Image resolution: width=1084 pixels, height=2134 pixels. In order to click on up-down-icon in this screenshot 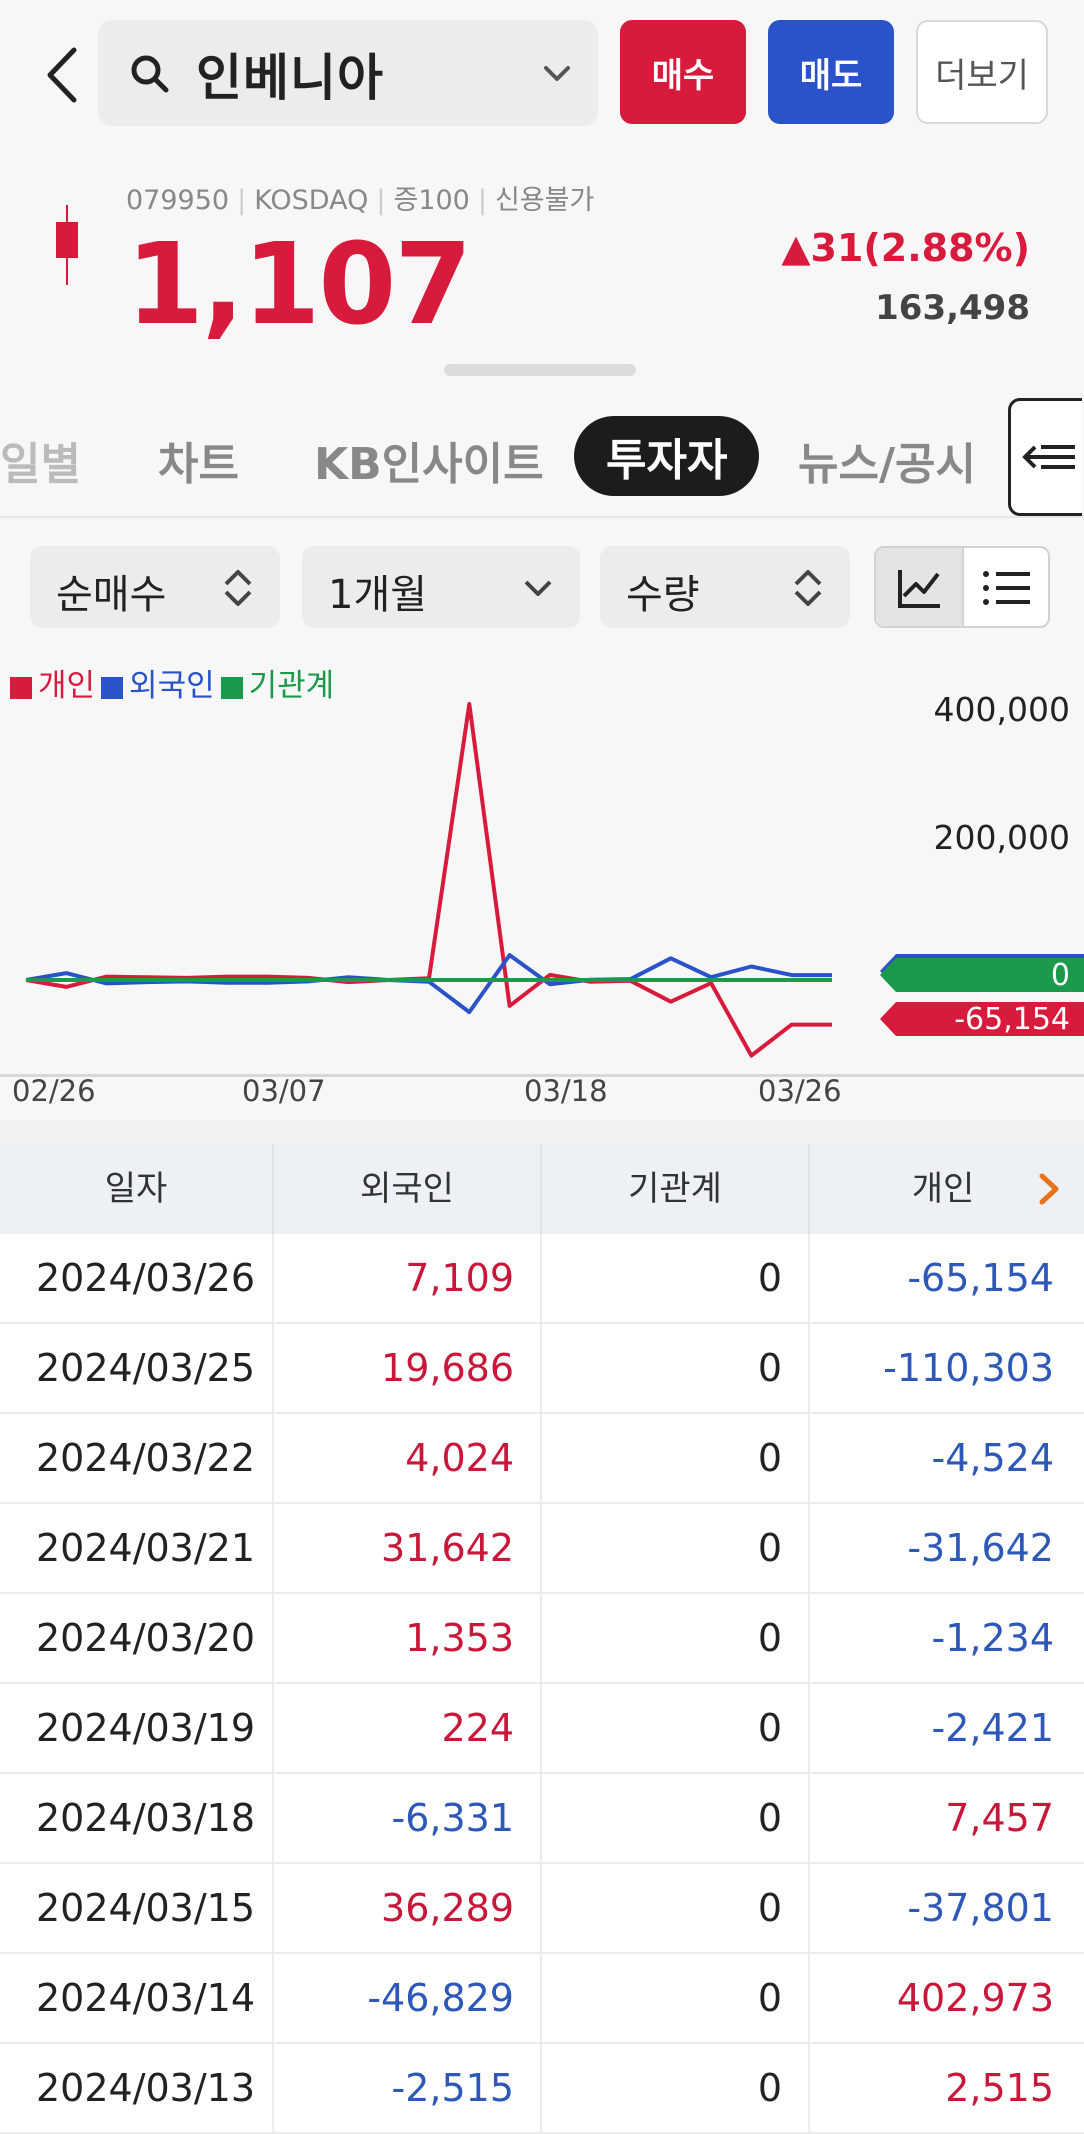, I will do `click(238, 588)`.